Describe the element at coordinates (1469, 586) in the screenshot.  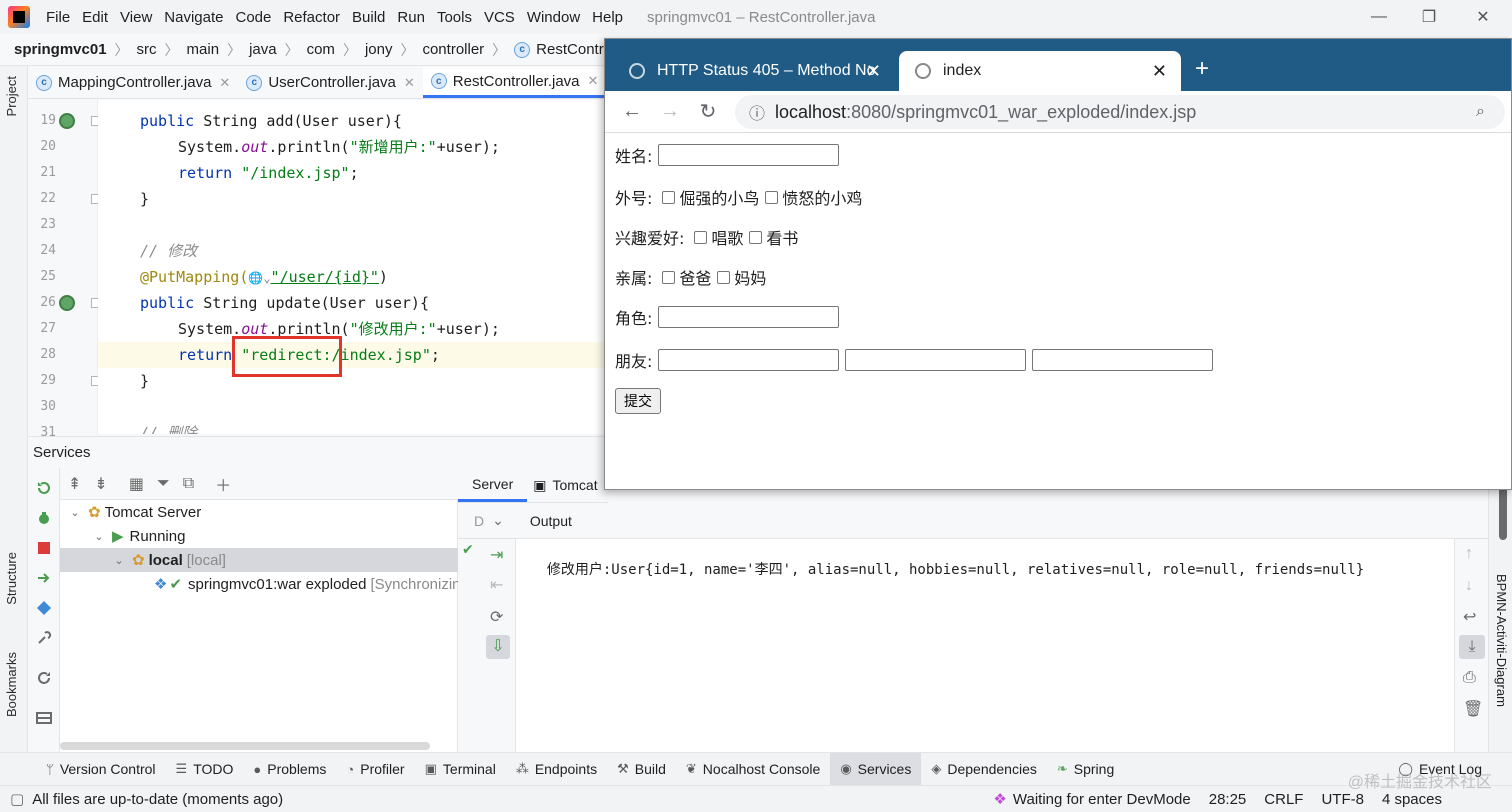
I see `arrow-down-icon: ↓` at that location.